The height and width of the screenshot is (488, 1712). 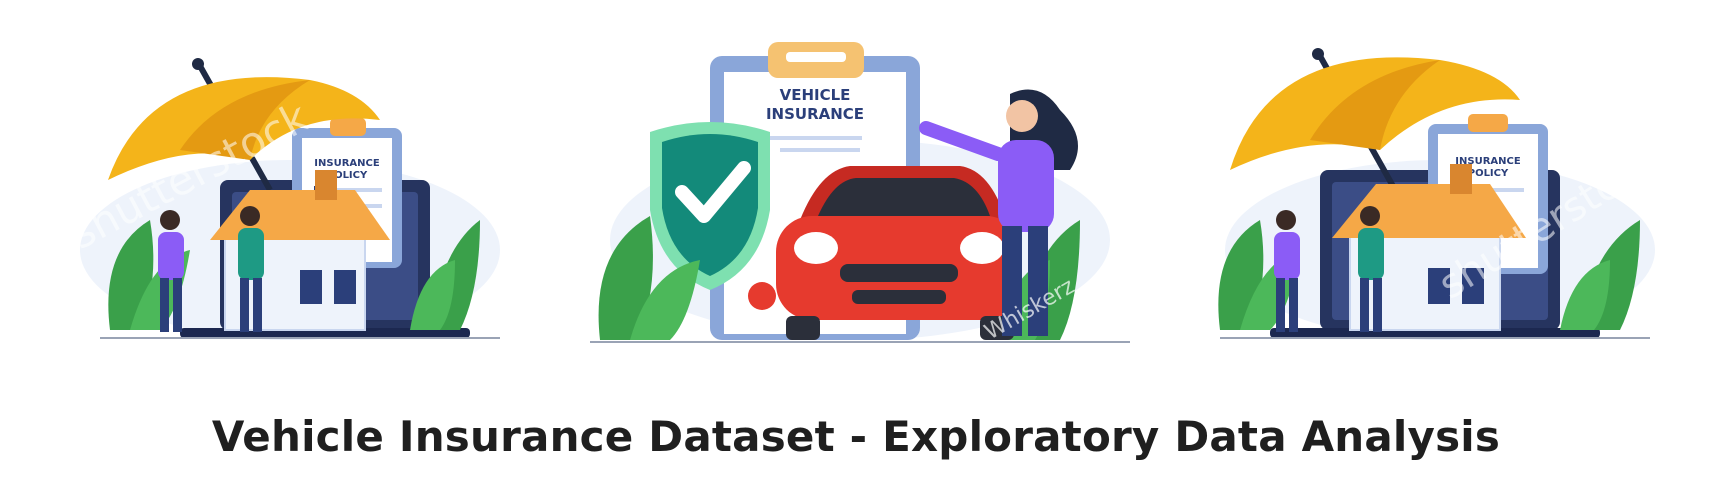 What do you see at coordinates (762, 296) in the screenshot?
I see `stamp-check-icon` at bounding box center [762, 296].